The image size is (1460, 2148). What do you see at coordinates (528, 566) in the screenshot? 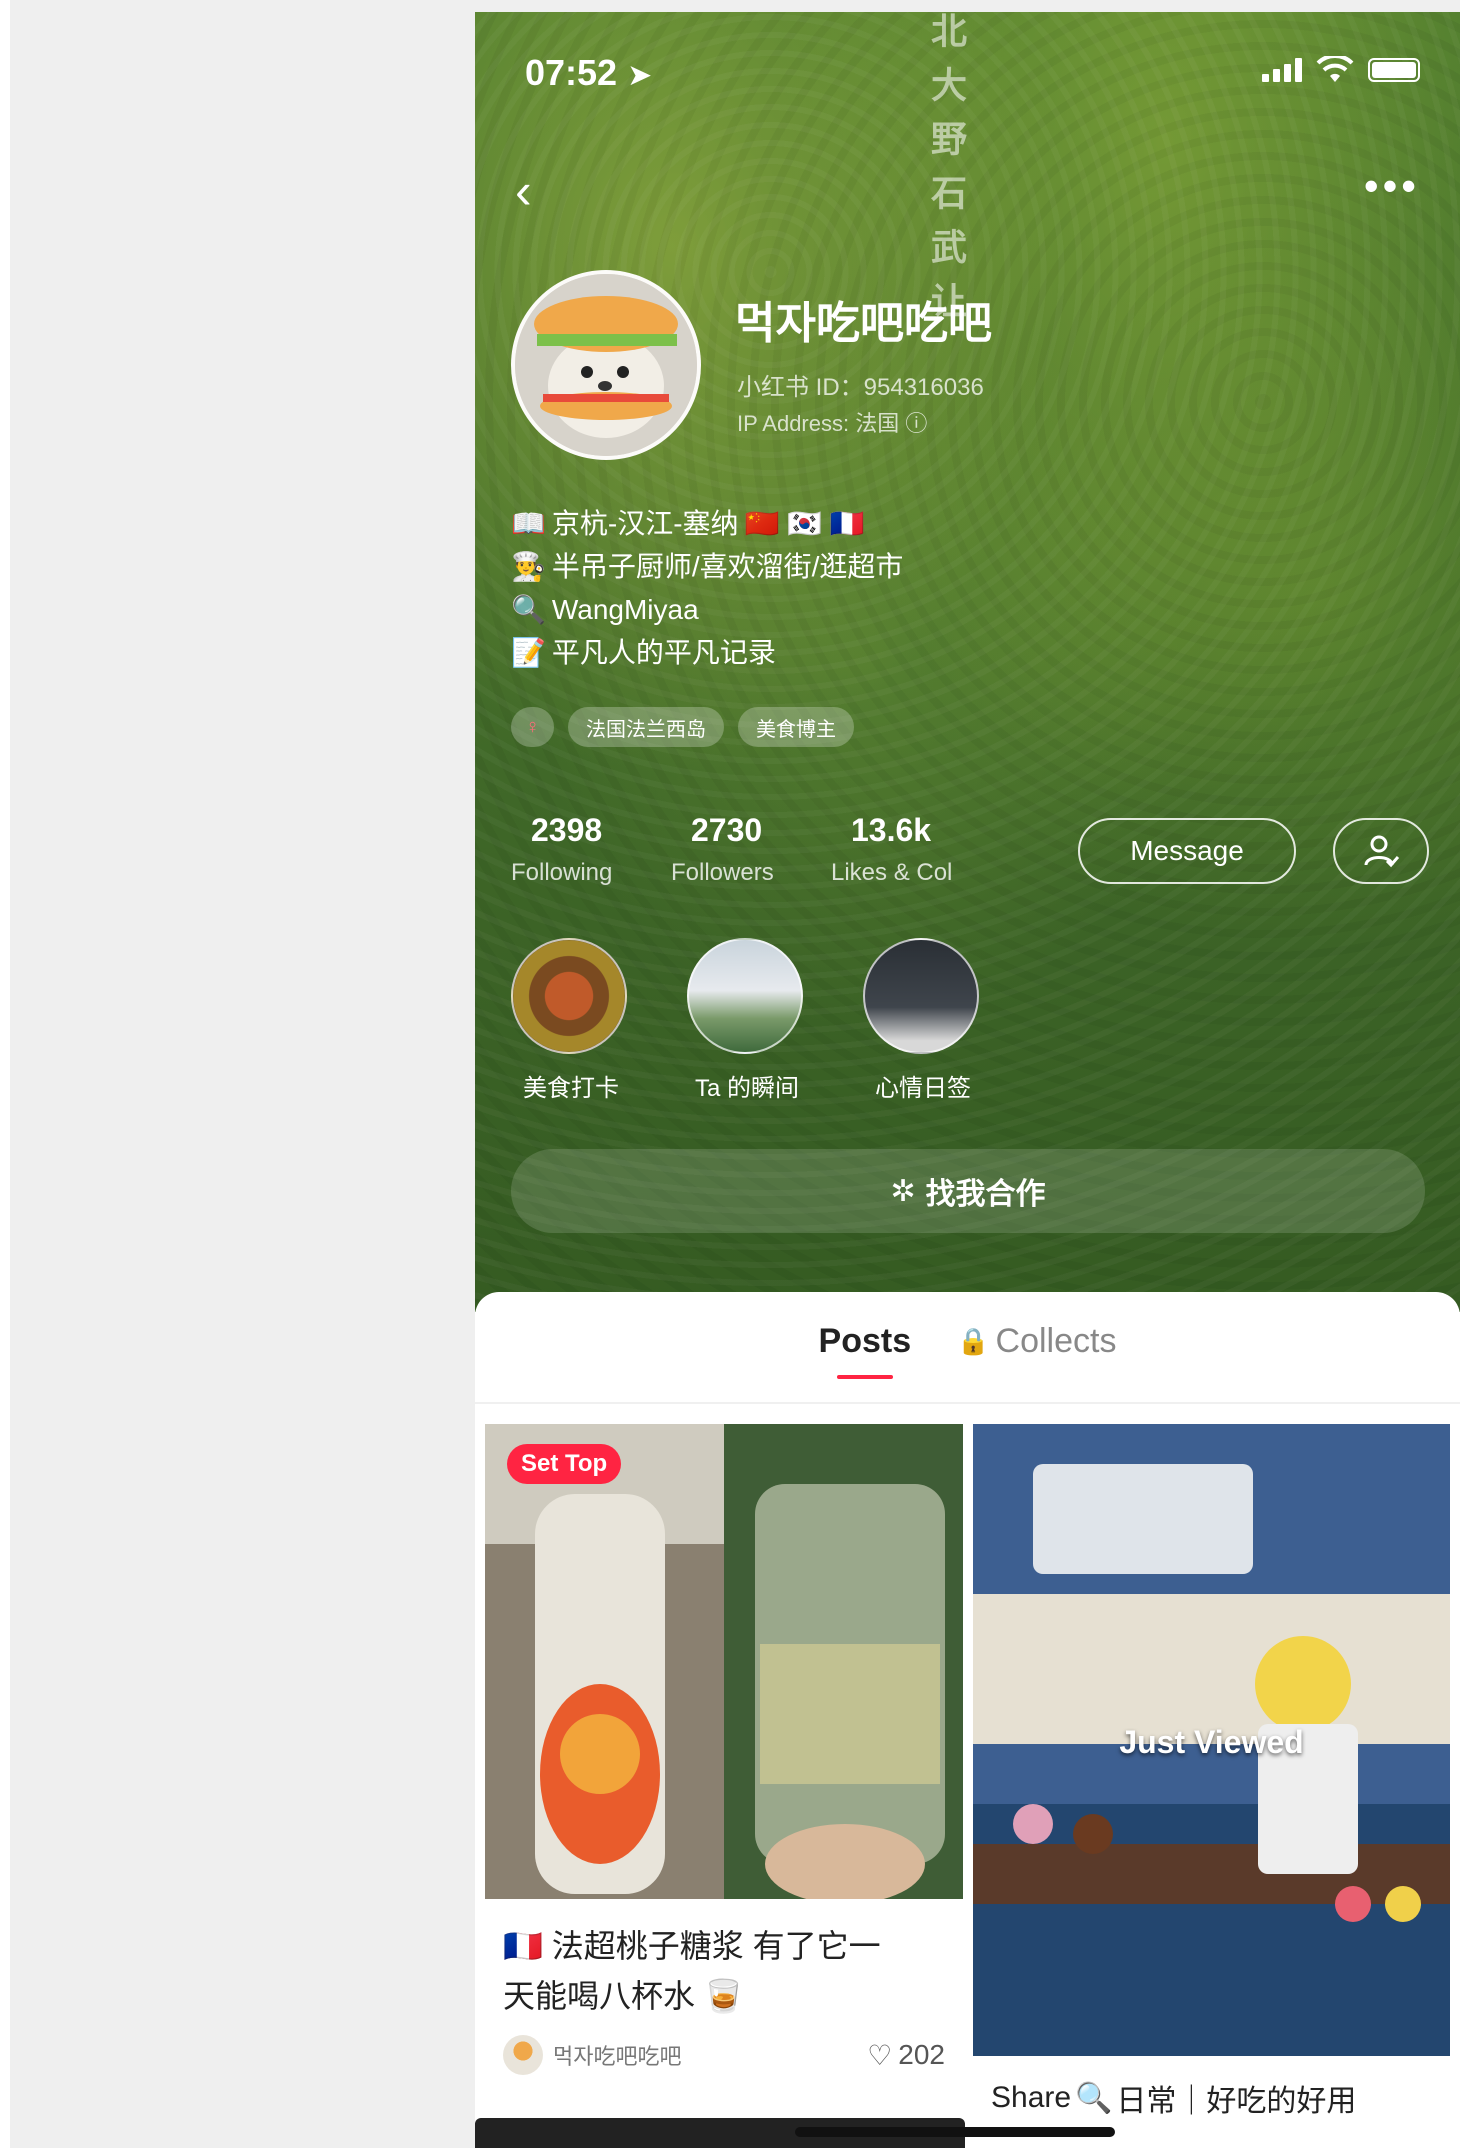
I see `chef-icon: 👨‍🍳` at bounding box center [528, 566].